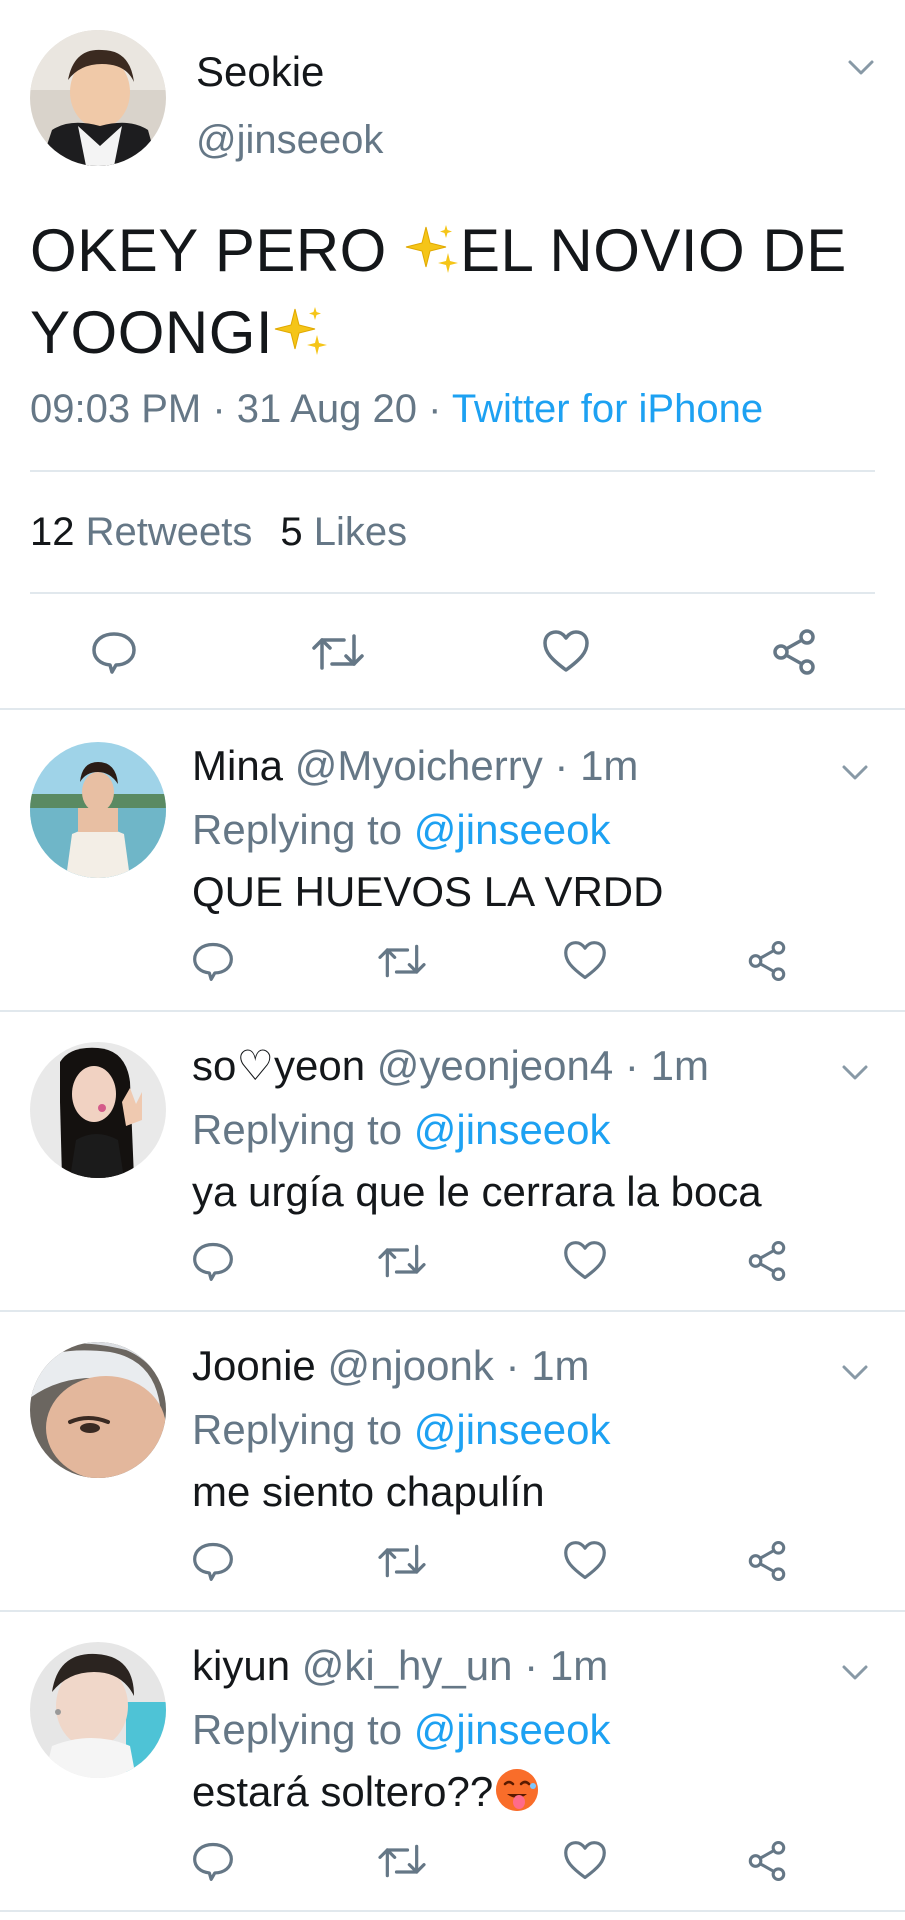 Image resolution: width=905 pixels, height=1920 pixels. What do you see at coordinates (291, 532) in the screenshot?
I see `likes-count: 5` at bounding box center [291, 532].